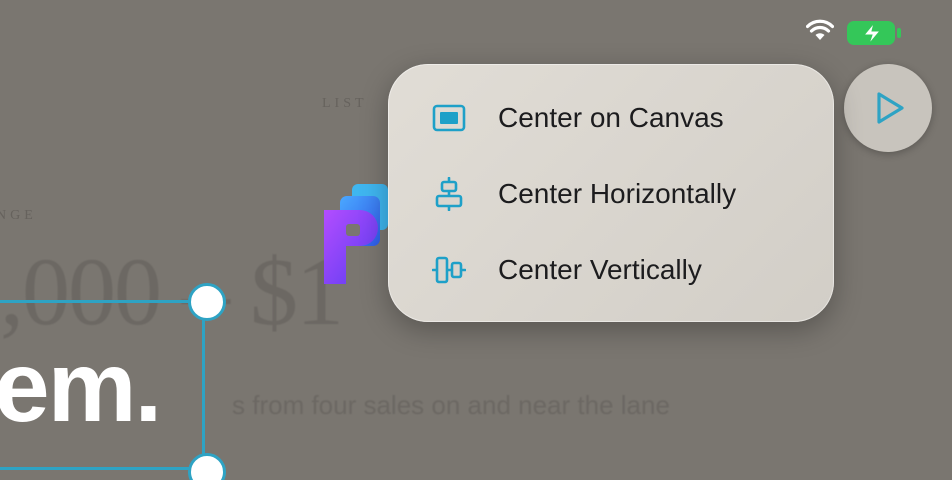 The width and height of the screenshot is (952, 480). Describe the element at coordinates (449, 118) in the screenshot. I see `center-on-canvas-icon` at that location.